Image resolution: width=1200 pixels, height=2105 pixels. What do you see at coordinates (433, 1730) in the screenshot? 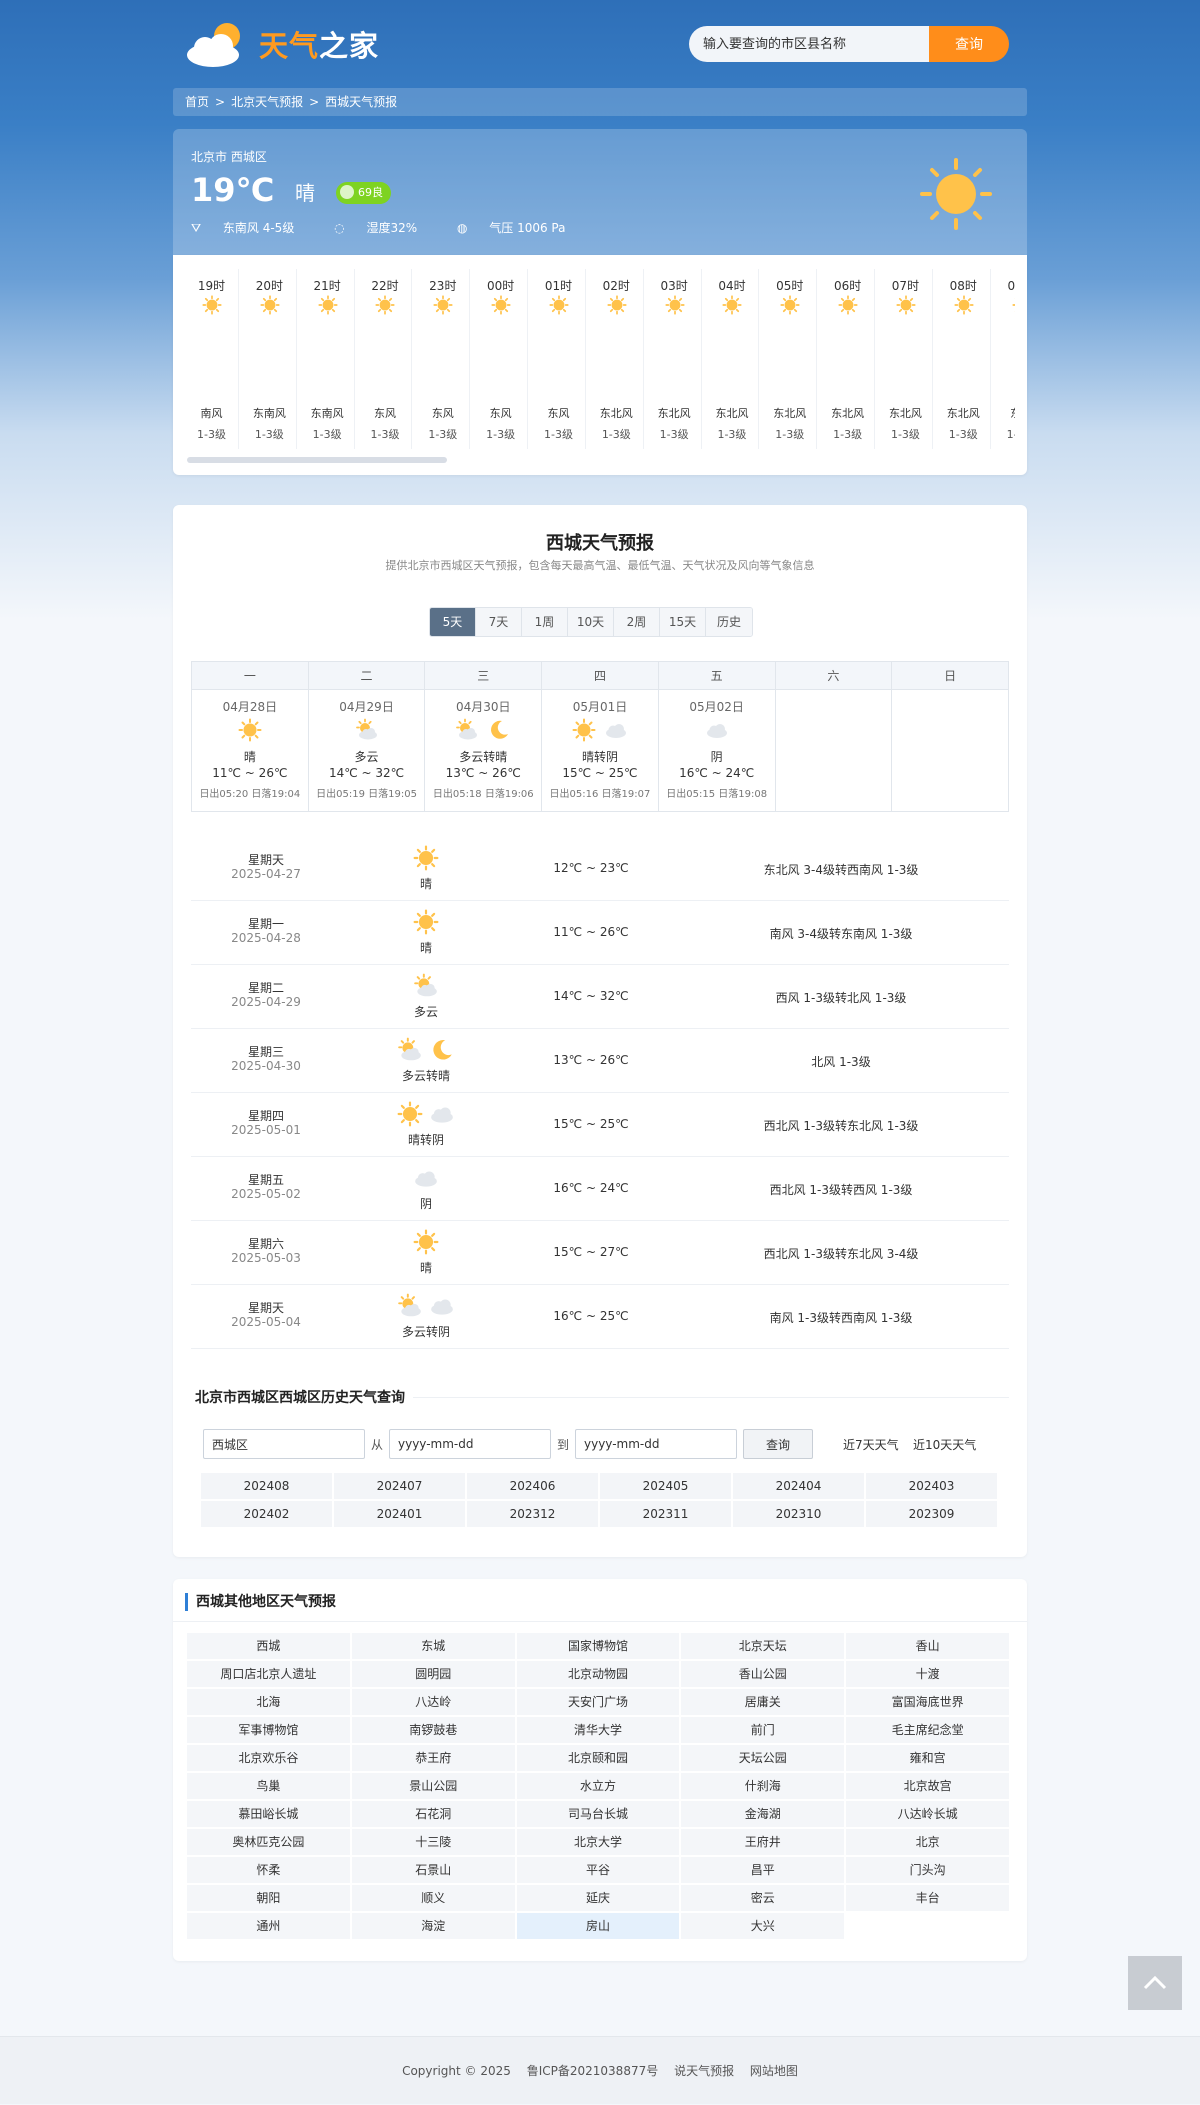
I see `area-link: 南锣鼓巷` at bounding box center [433, 1730].